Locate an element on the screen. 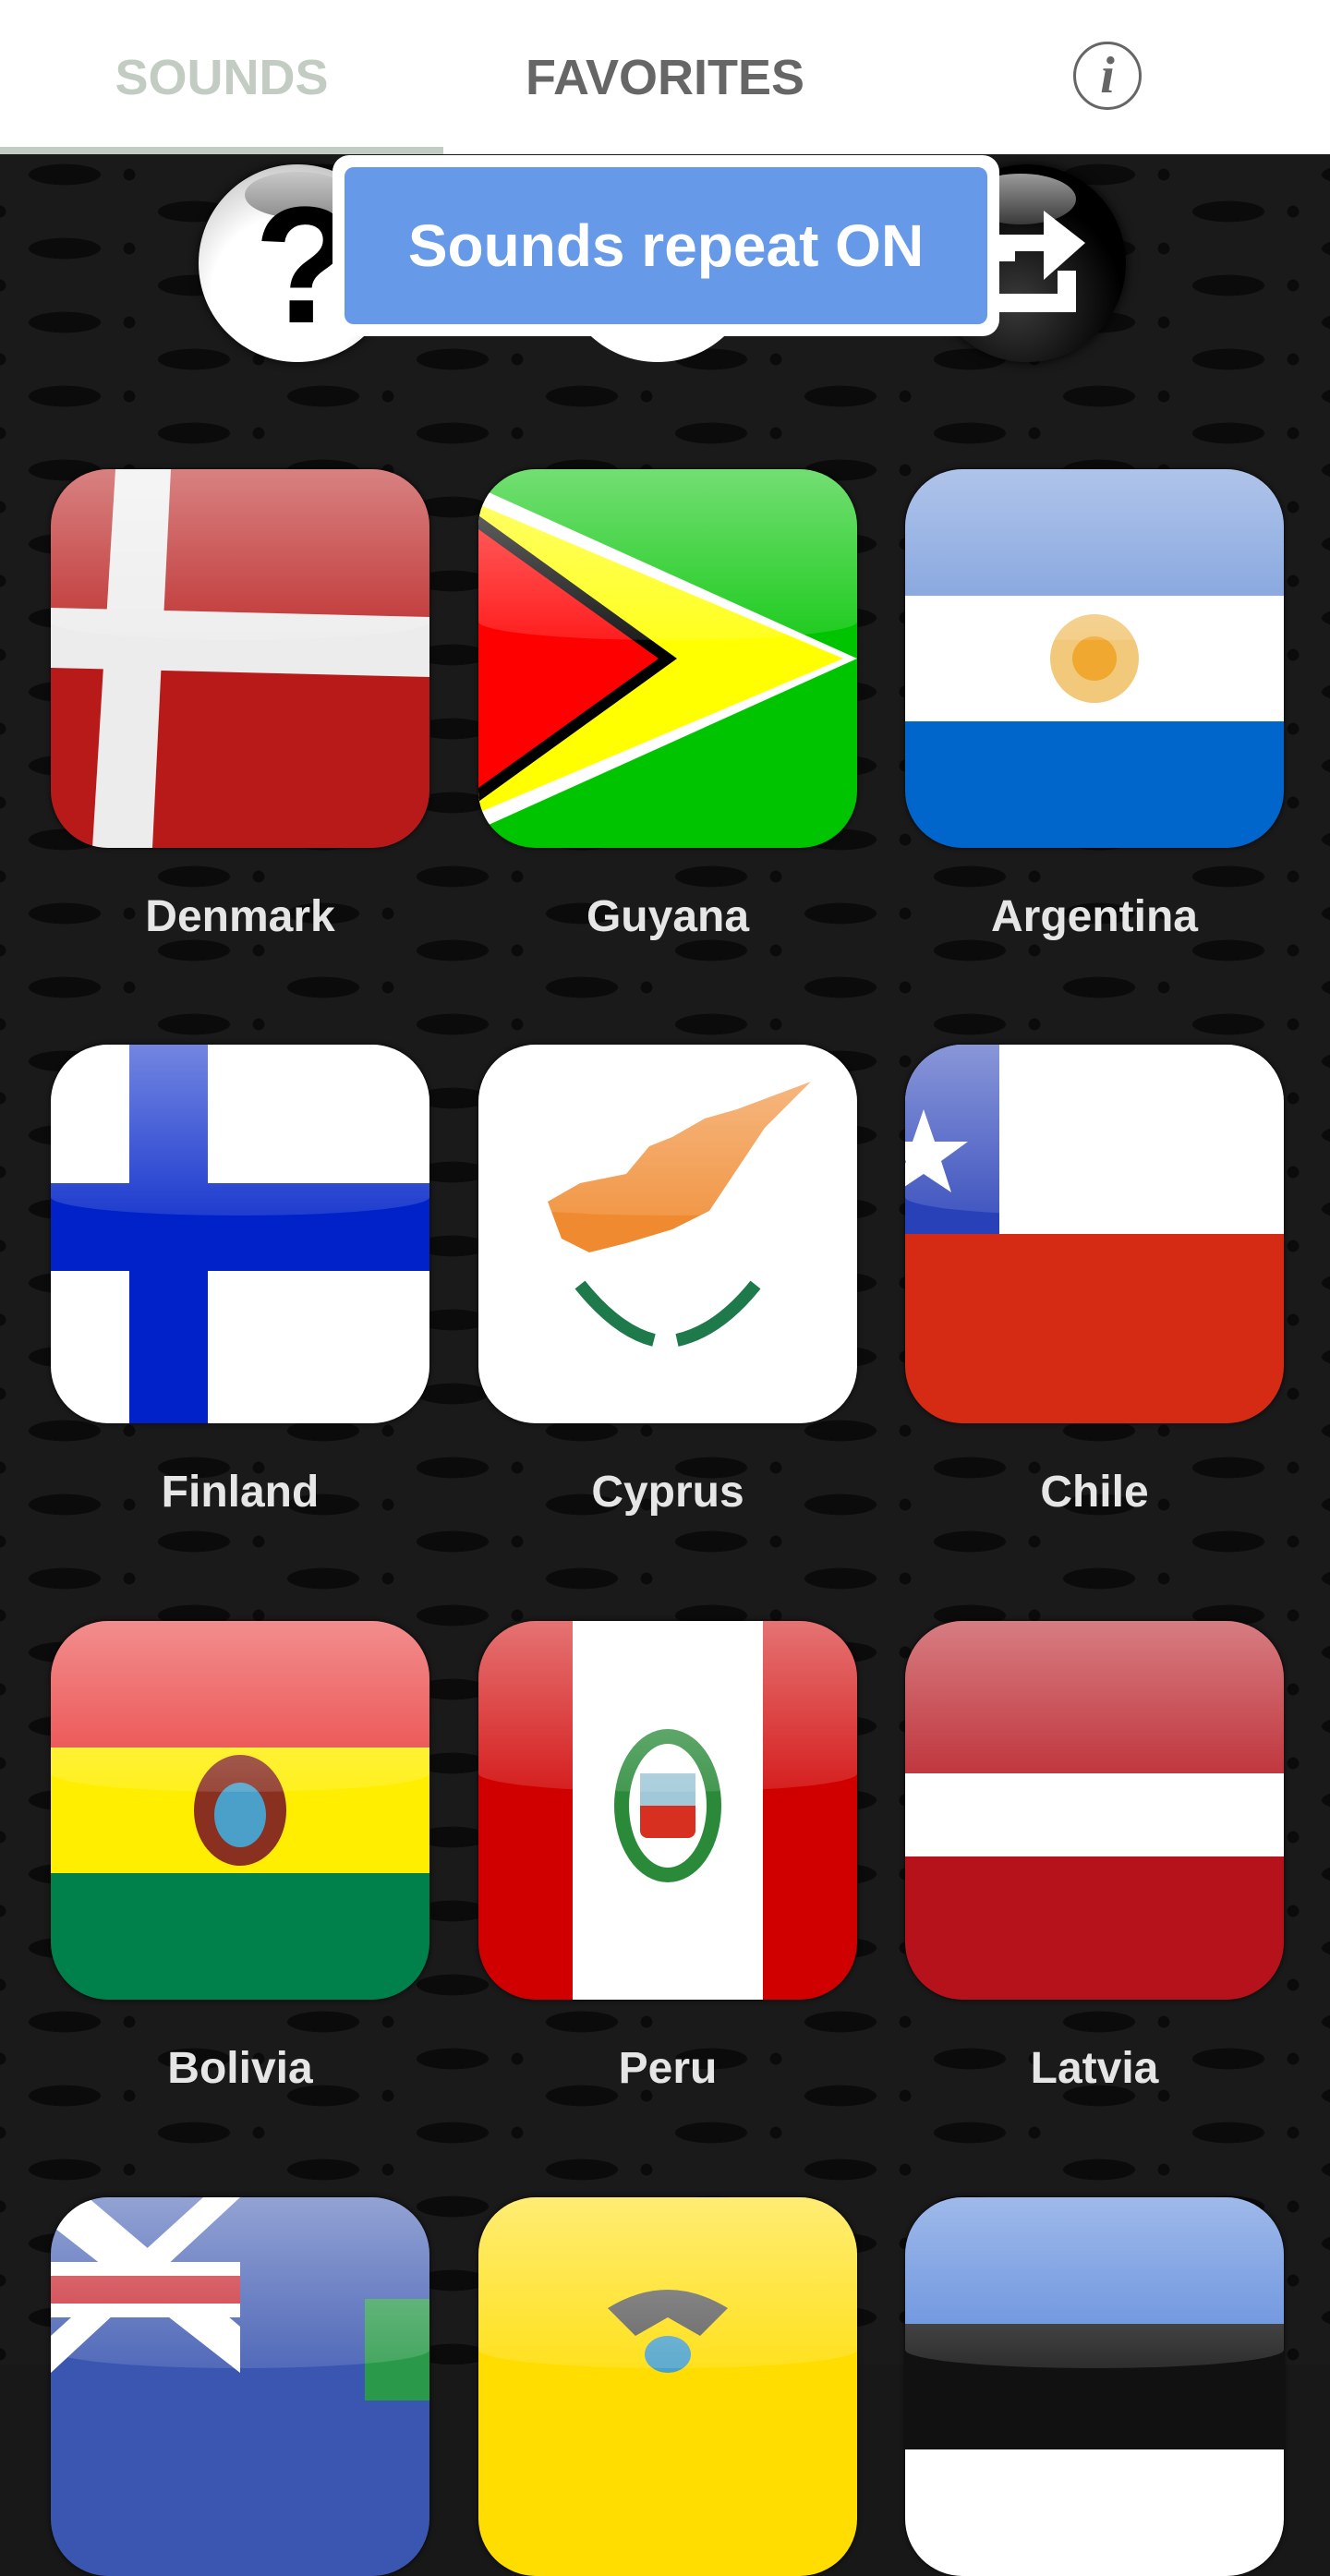 Image resolution: width=1330 pixels, height=2576 pixels. sound-tile-argentina is located at coordinates (1094, 658).